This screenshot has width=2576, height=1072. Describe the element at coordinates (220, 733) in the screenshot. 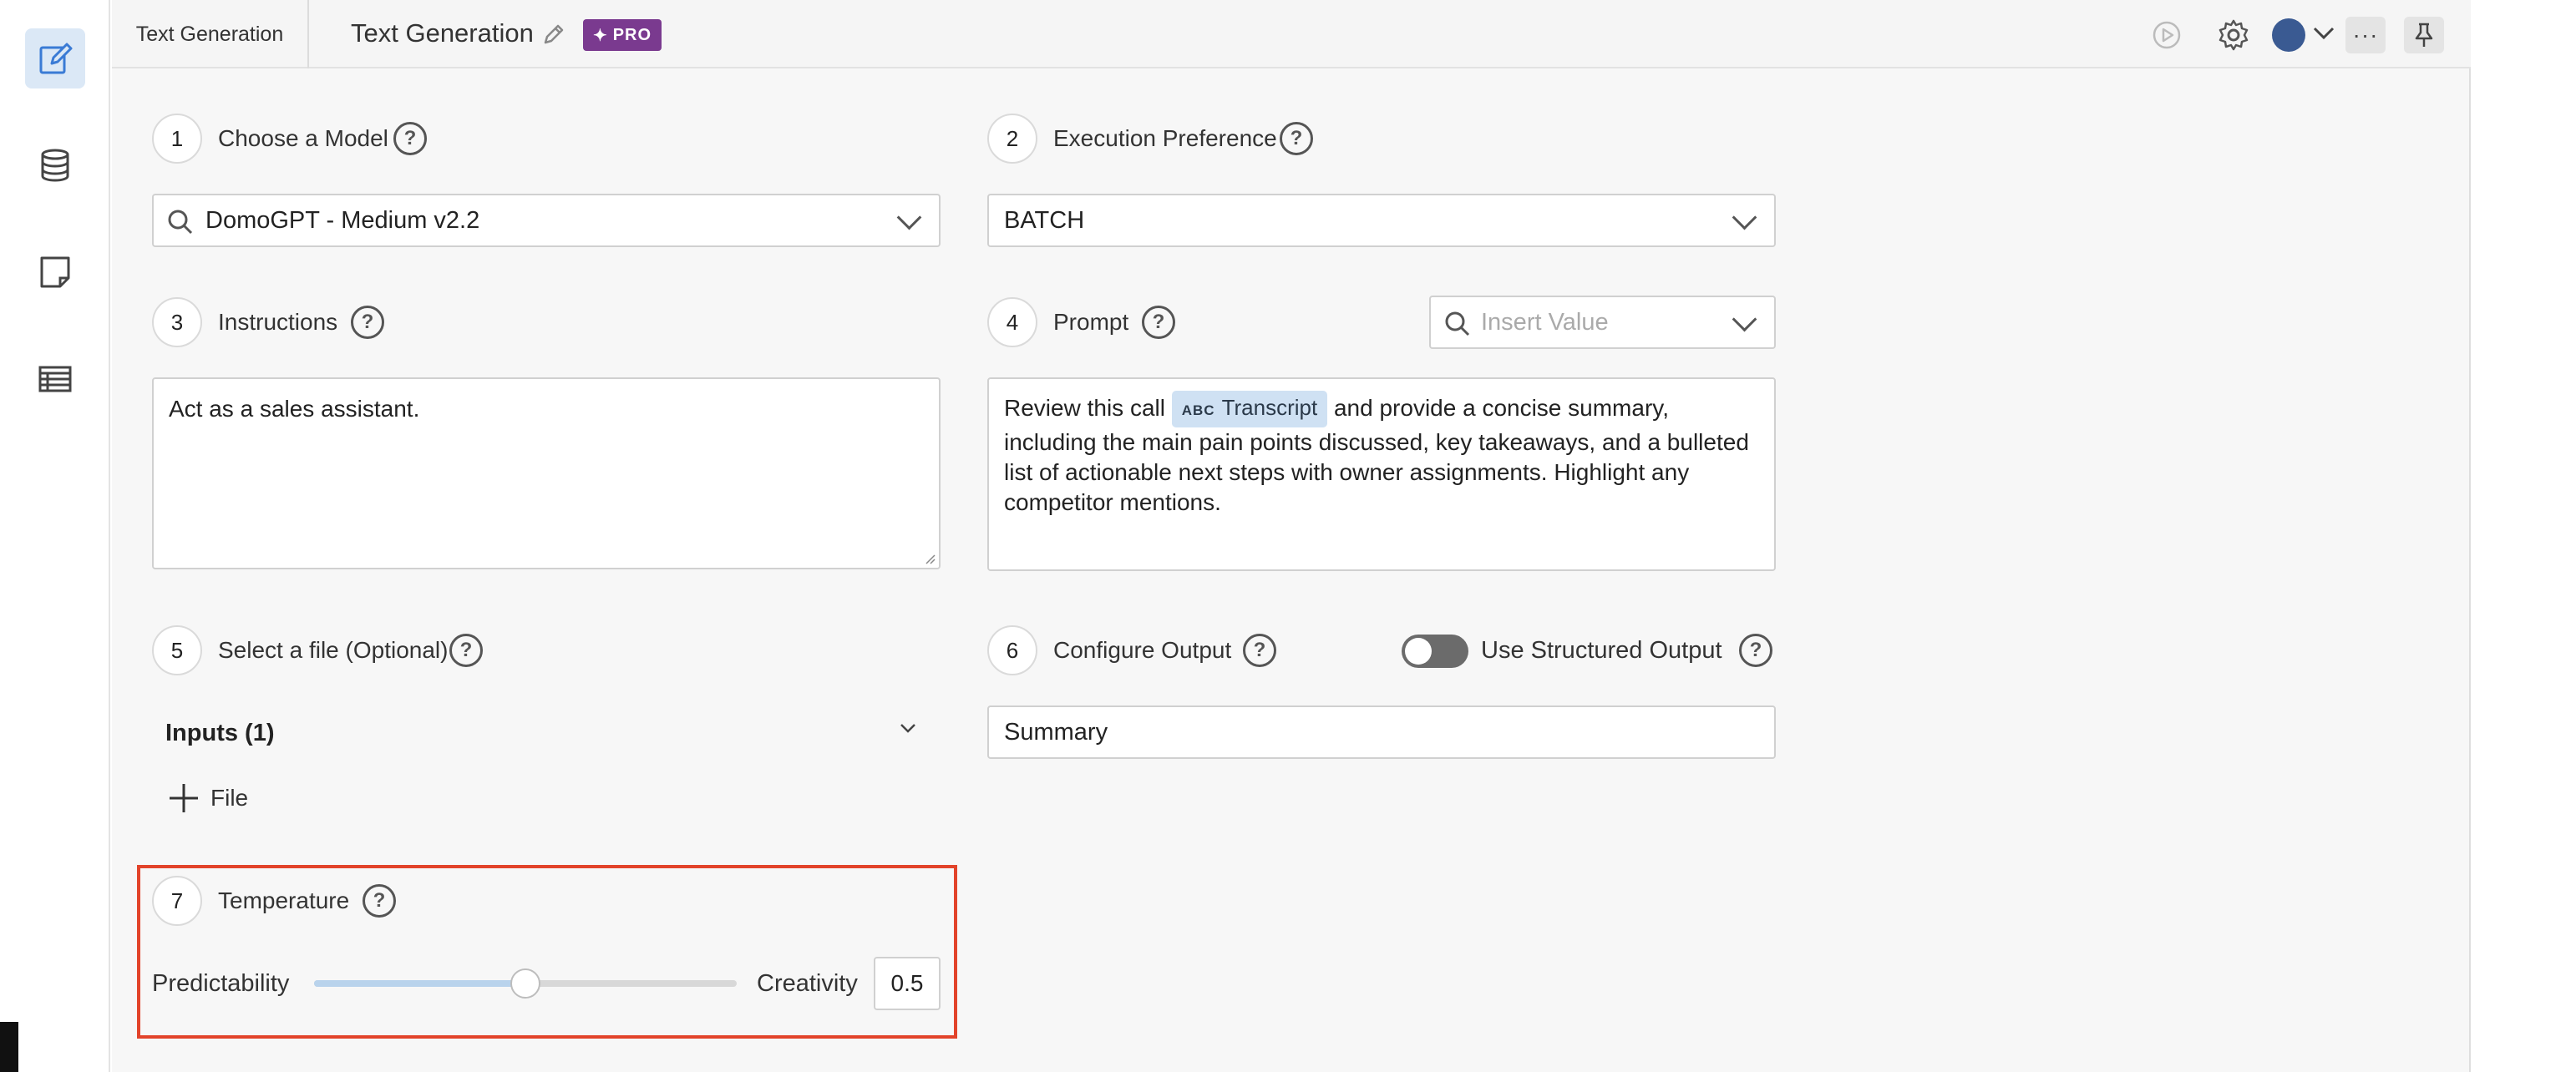

I see `inputs-label: Inputs (1)` at that location.